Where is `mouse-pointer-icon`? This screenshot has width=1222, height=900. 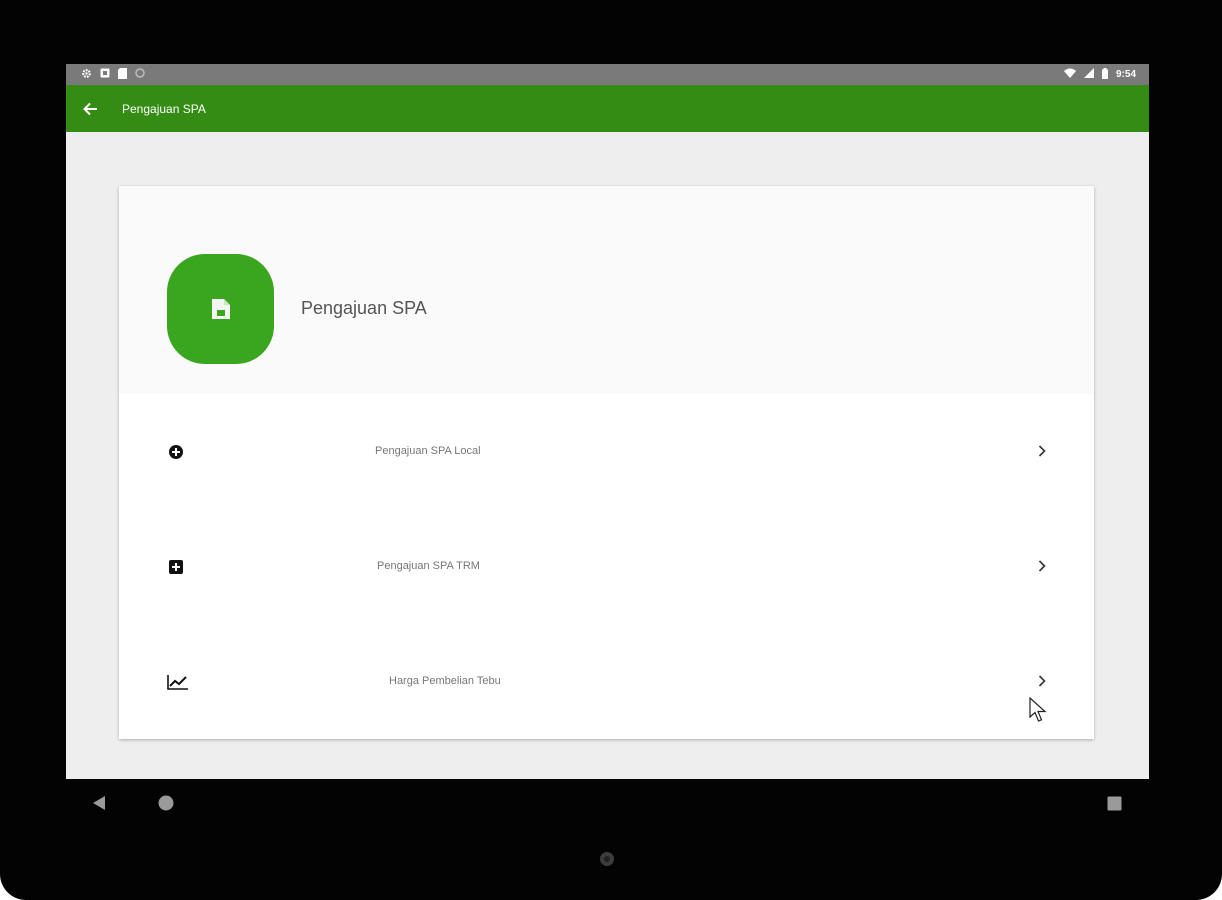
mouse-pointer-icon is located at coordinates (1038, 709).